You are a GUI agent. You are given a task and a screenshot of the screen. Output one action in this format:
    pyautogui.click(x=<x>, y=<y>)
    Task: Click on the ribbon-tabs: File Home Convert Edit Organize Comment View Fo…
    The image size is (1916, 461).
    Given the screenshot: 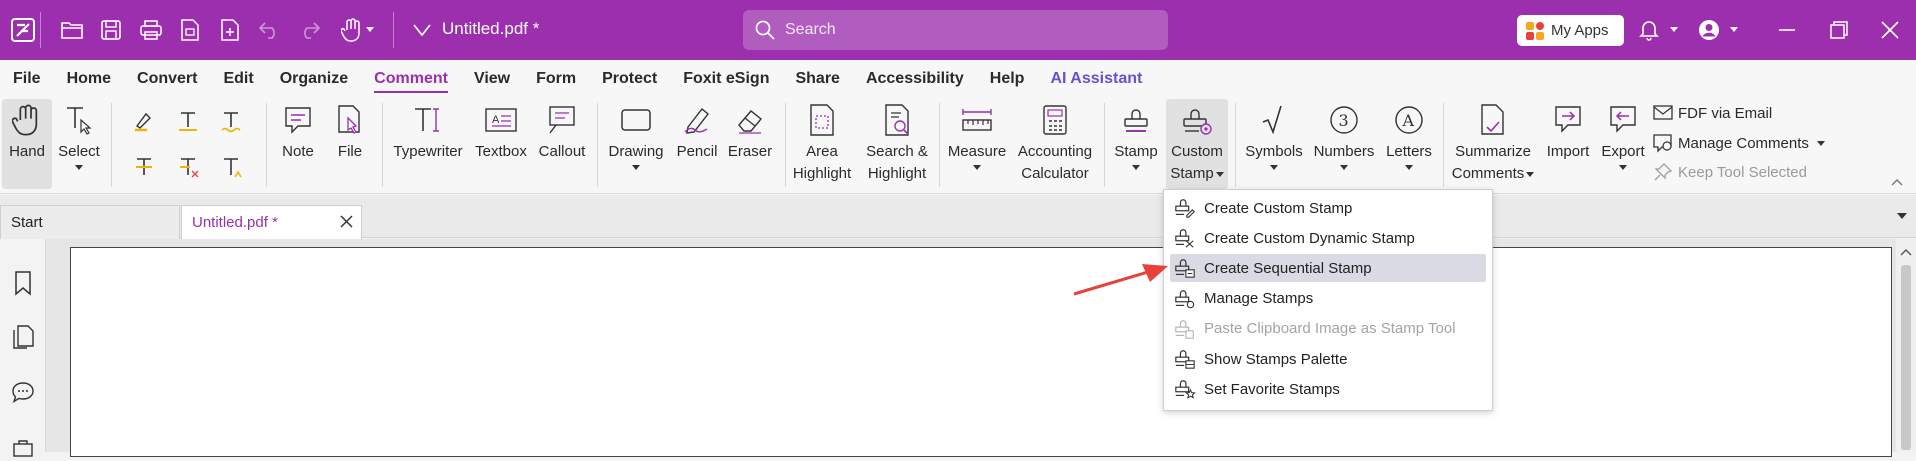 What is the action you would take?
    pyautogui.click(x=958, y=78)
    